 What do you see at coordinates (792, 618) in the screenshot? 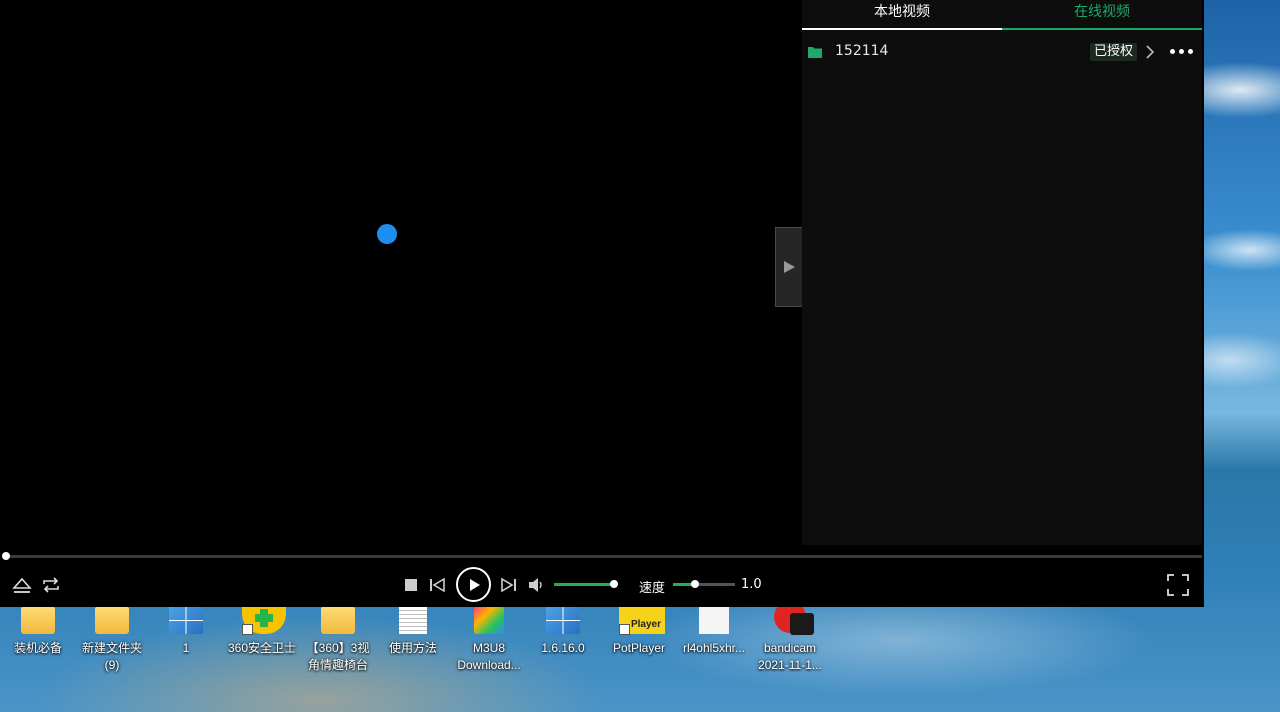
I see `bandicam-icon` at bounding box center [792, 618].